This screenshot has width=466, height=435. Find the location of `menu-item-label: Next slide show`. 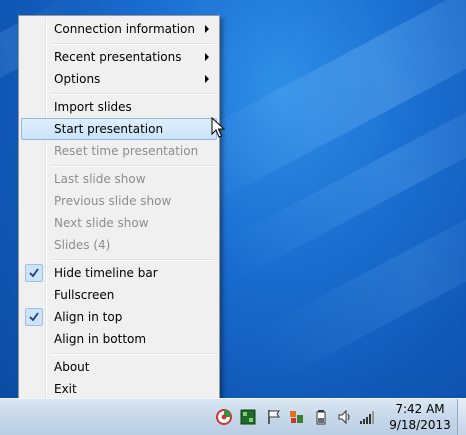

menu-item-label: Next slide show is located at coordinates (101, 223).